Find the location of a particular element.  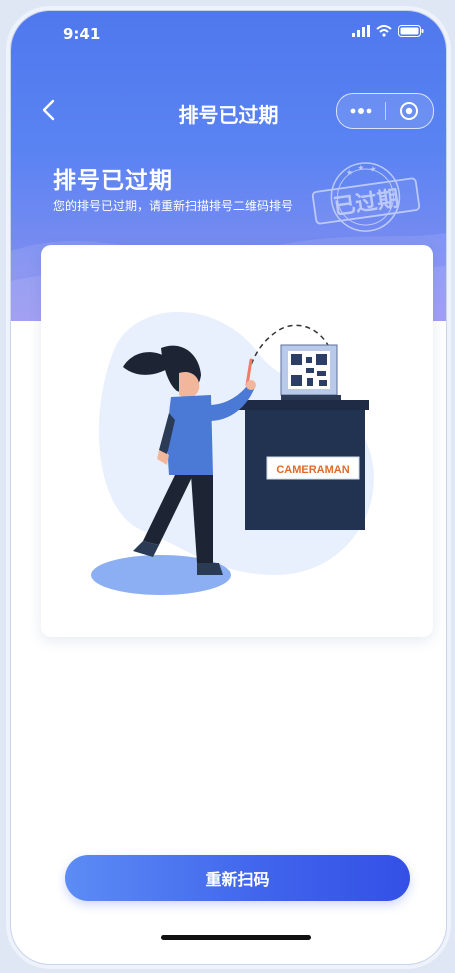

status-bar: 9:41 is located at coordinates (228, 33).